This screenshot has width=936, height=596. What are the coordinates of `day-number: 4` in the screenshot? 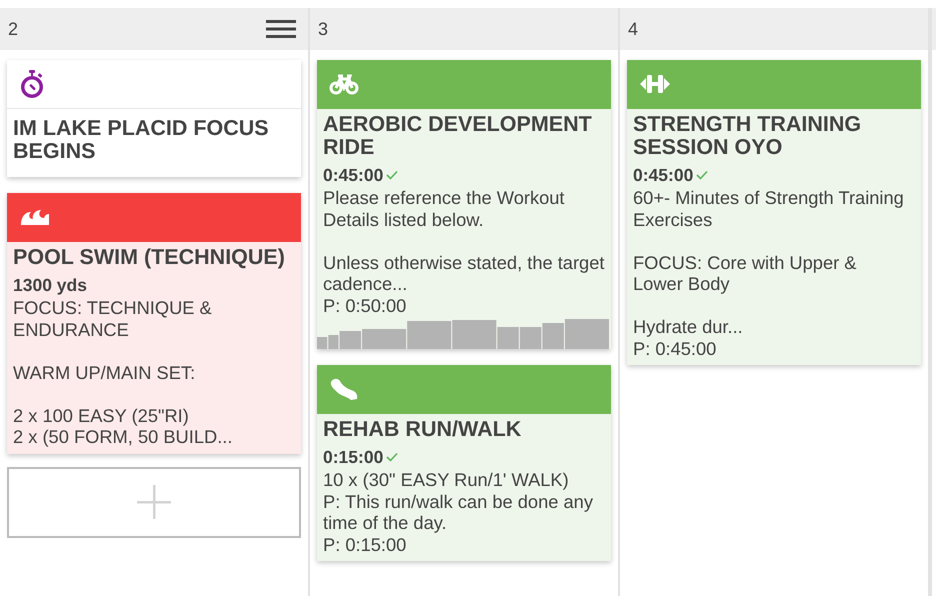 It's located at (633, 29).